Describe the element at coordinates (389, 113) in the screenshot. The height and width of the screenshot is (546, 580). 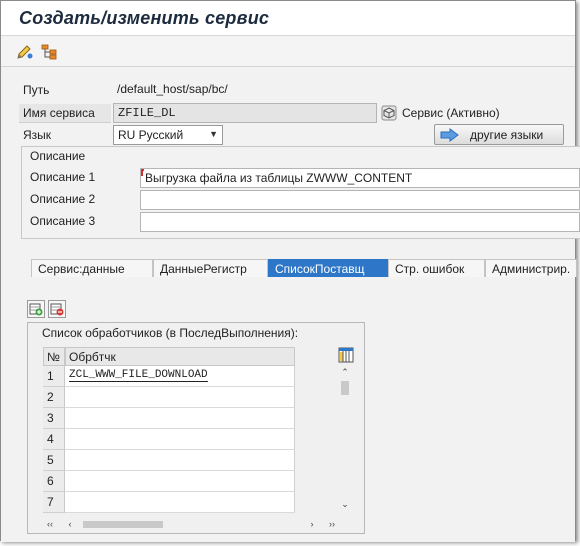
I see `service-status-icon` at that location.